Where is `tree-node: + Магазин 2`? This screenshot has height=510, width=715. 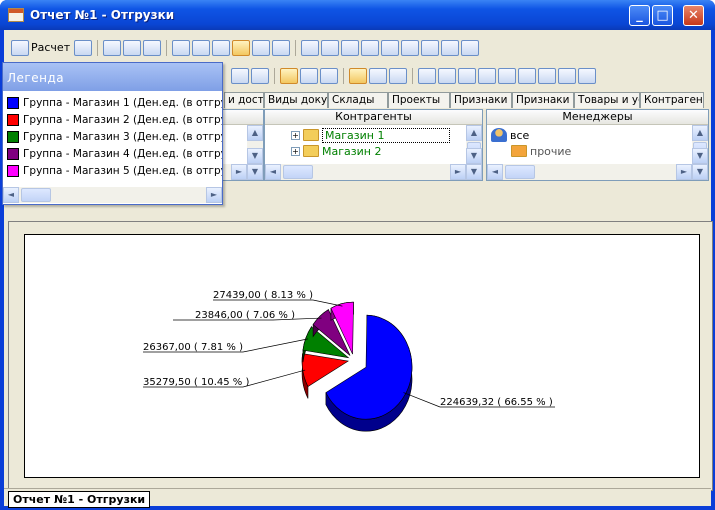 tree-node: + Магазин 2 is located at coordinates (370, 151).